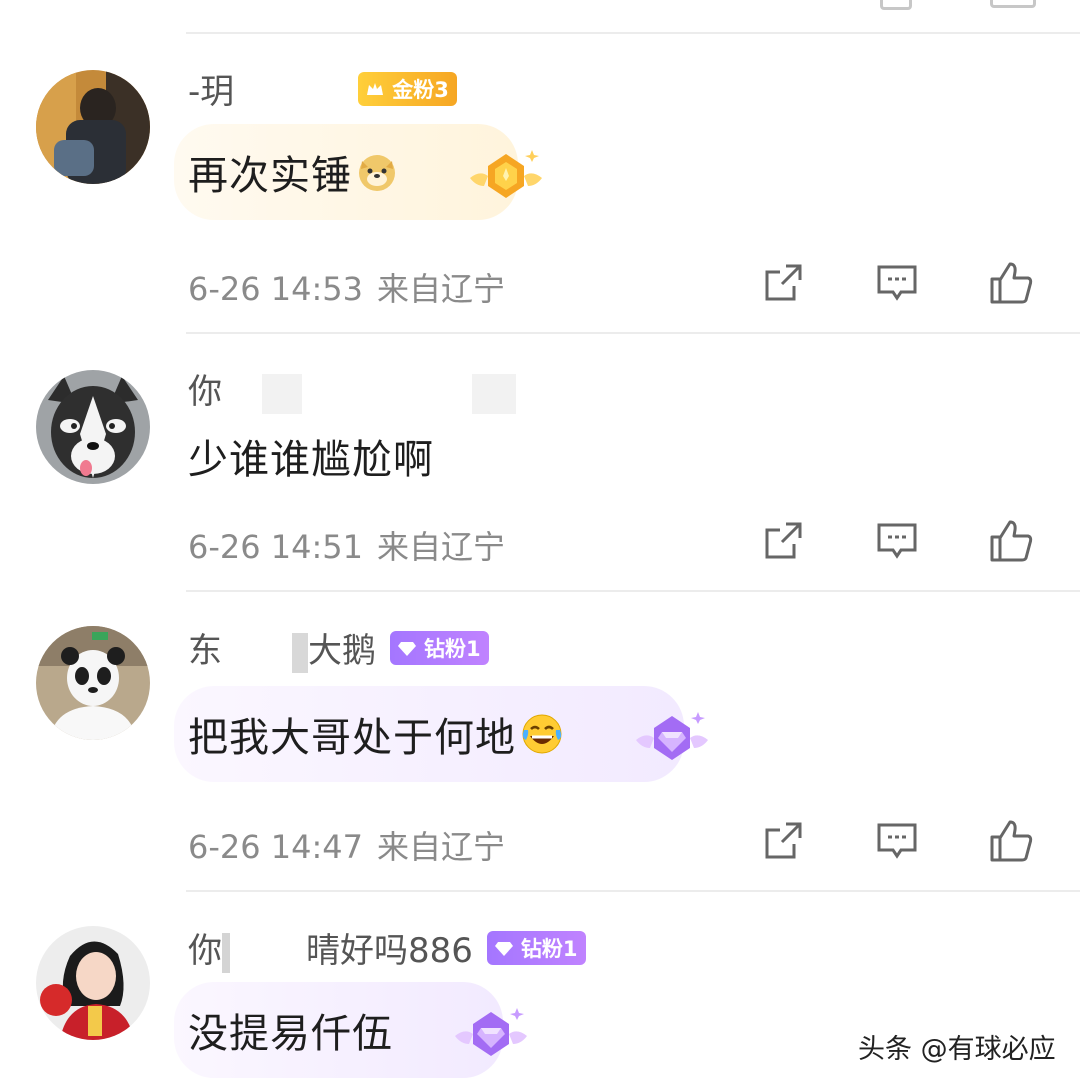  Describe the element at coordinates (375, 89) in the screenshot. I see `crown-icon` at that location.